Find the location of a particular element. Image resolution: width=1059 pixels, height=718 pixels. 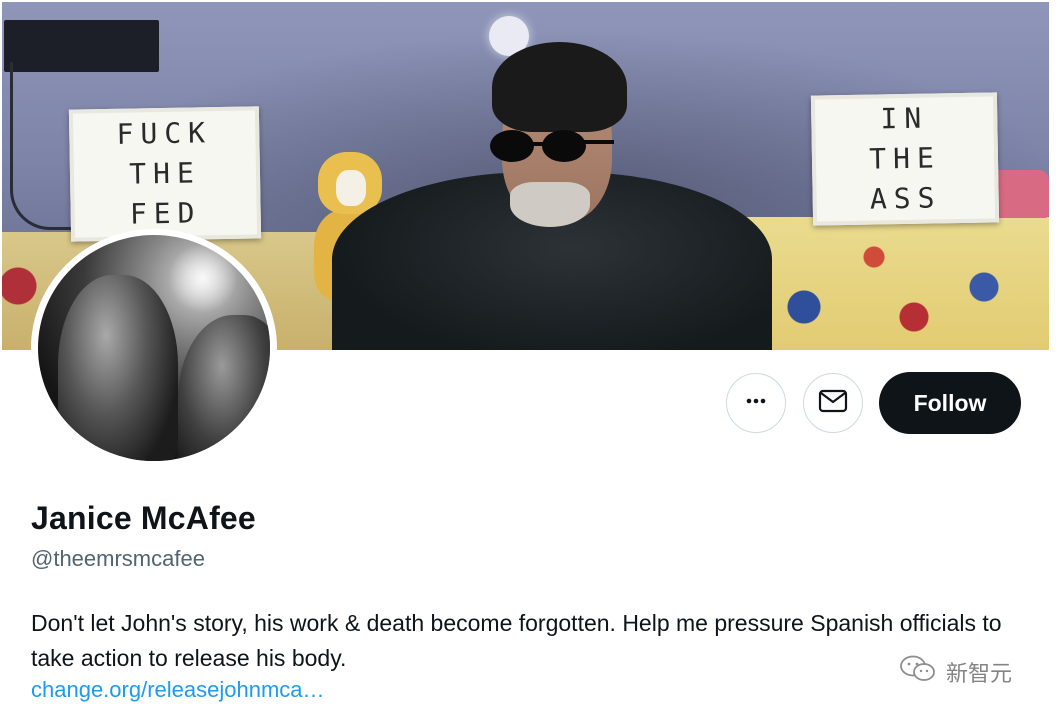

follow-button: Follow is located at coordinates (950, 403).